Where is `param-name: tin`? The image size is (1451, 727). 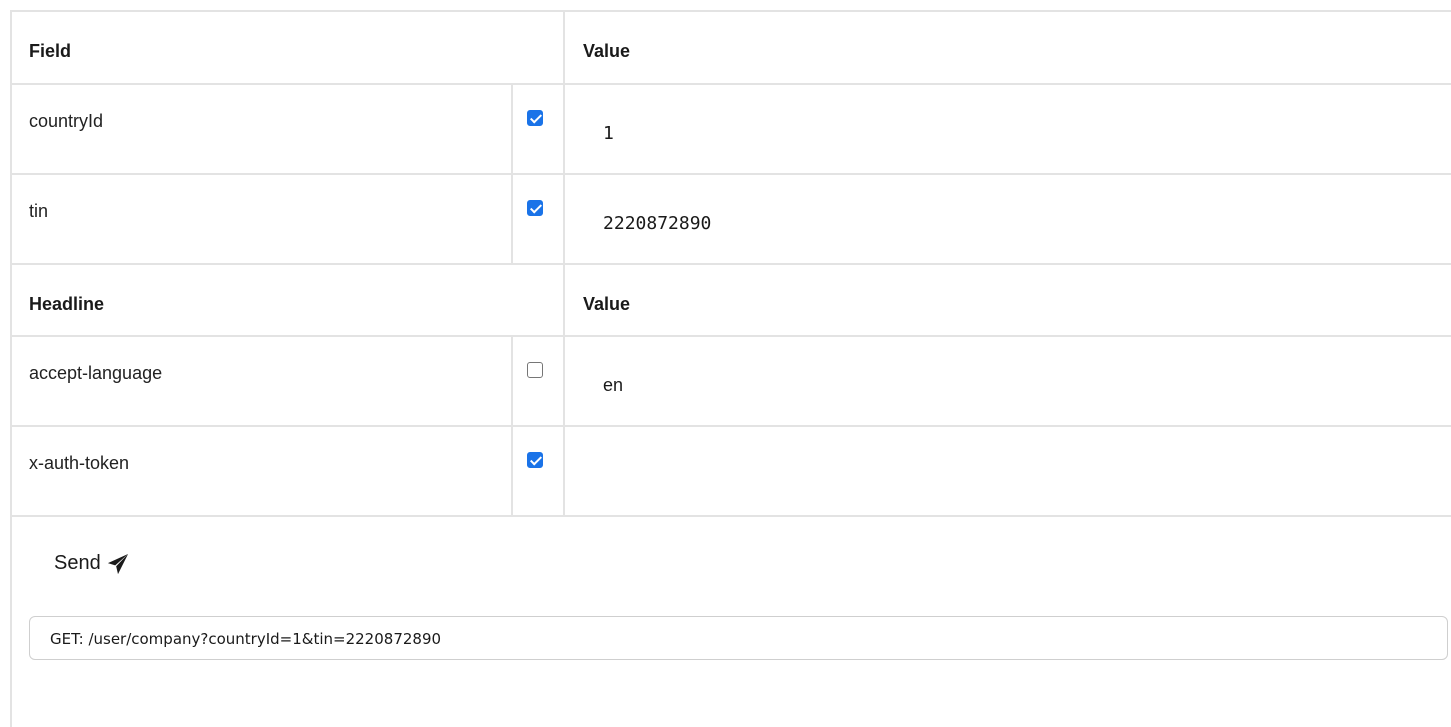
param-name: tin is located at coordinates (262, 219).